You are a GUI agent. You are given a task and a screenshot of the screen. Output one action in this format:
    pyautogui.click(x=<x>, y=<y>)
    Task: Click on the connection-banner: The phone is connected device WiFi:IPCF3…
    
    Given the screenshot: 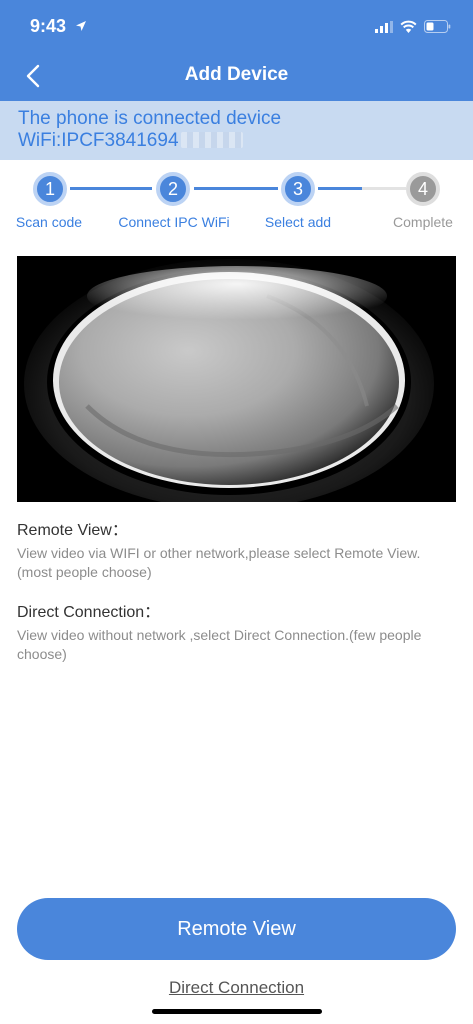 What is the action you would take?
    pyautogui.click(x=236, y=130)
    